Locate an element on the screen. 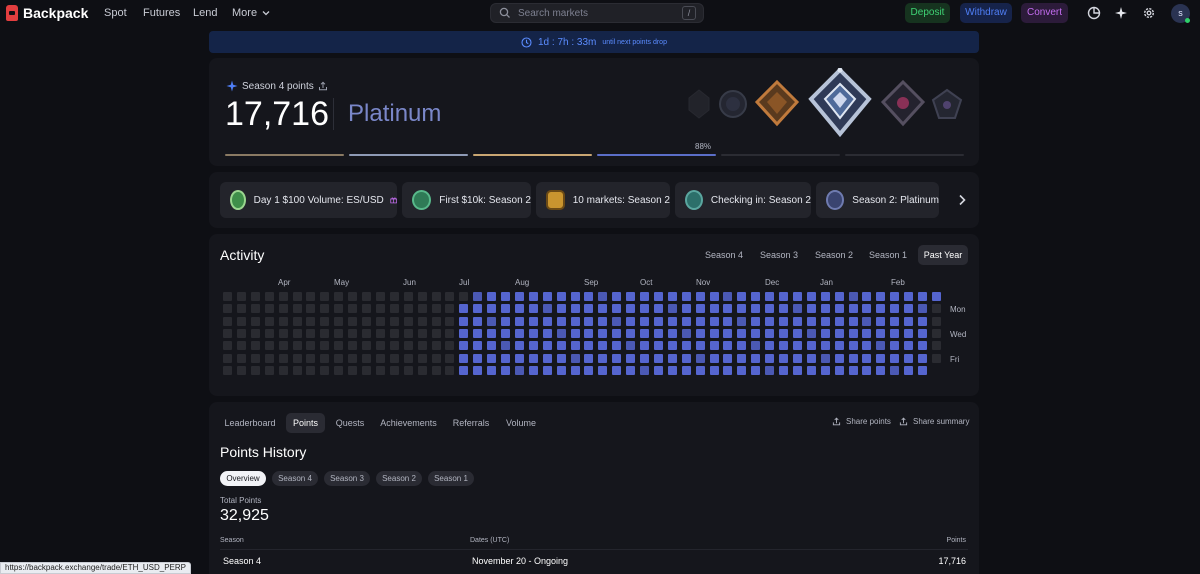  total-points-value: 32,925 is located at coordinates (244, 515).